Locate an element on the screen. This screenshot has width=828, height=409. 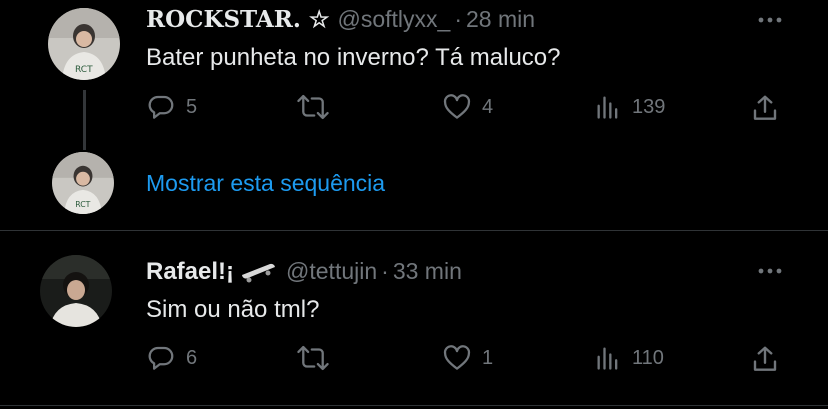
thread-line is located at coordinates (84, 120).